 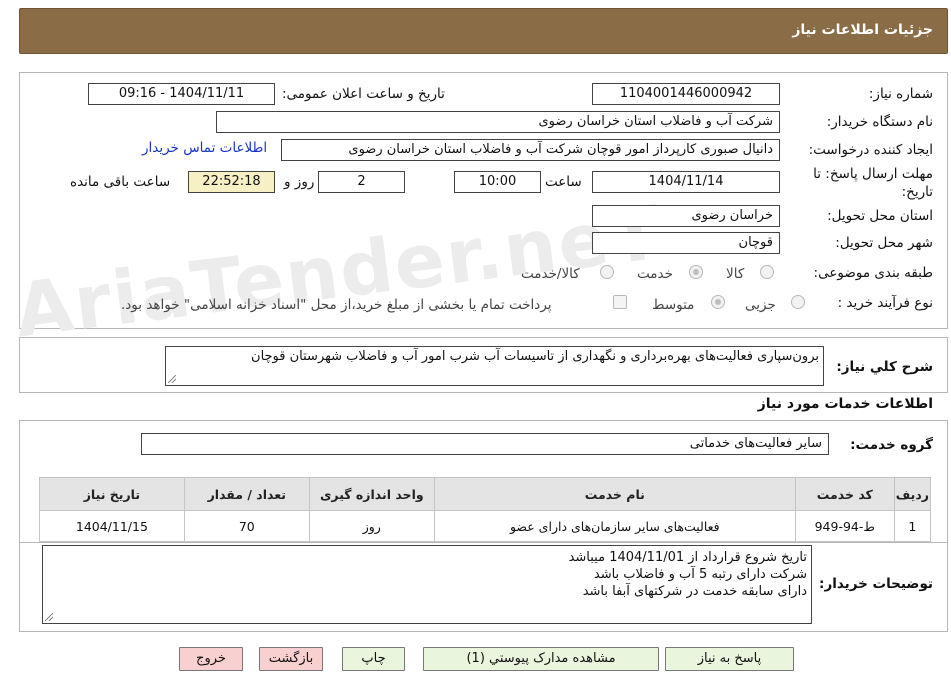 What do you see at coordinates (291, 659) in the screenshot?
I see `back-button: بازگشت` at bounding box center [291, 659].